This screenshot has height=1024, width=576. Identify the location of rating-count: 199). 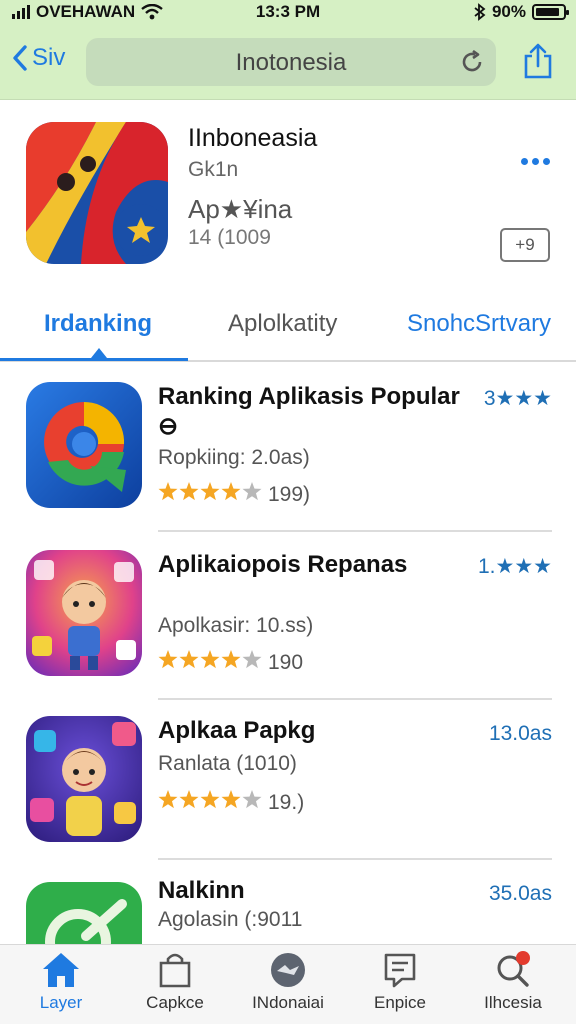
(289, 494).